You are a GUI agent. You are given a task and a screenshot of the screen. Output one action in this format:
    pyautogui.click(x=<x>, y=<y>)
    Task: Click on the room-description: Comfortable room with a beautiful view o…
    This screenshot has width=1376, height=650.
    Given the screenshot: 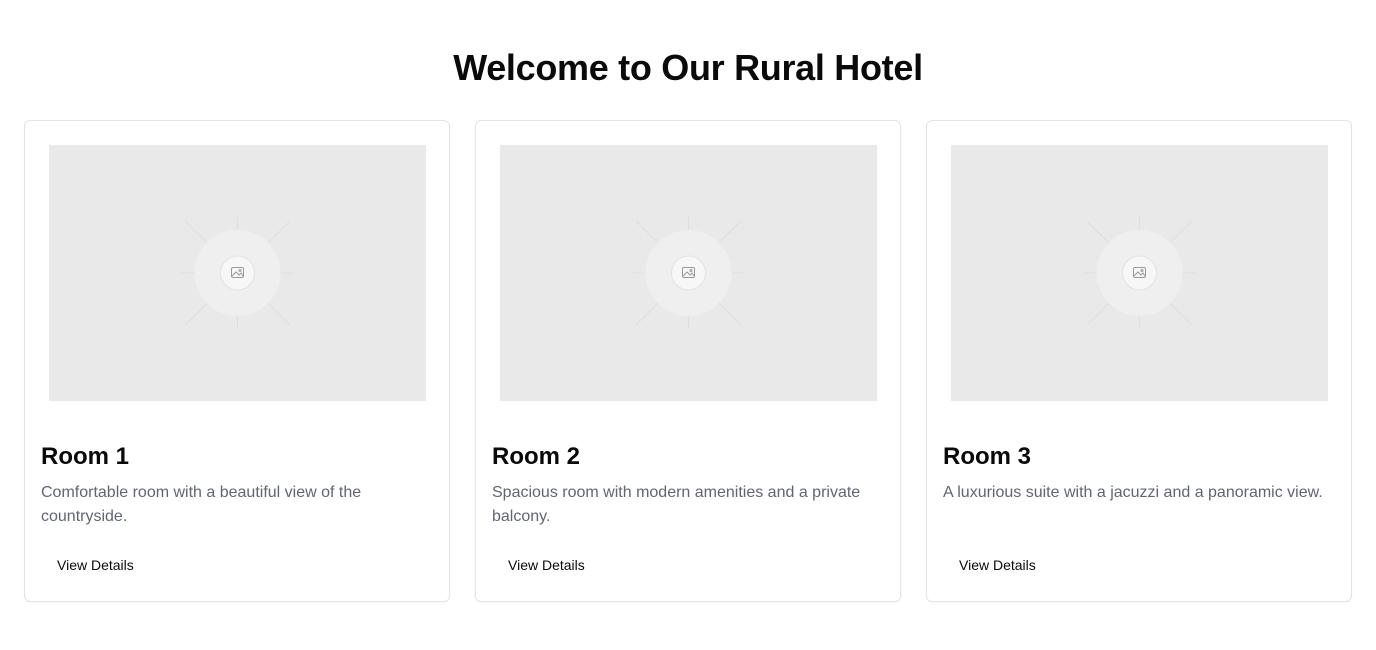 What is the action you would take?
    pyautogui.click(x=201, y=504)
    